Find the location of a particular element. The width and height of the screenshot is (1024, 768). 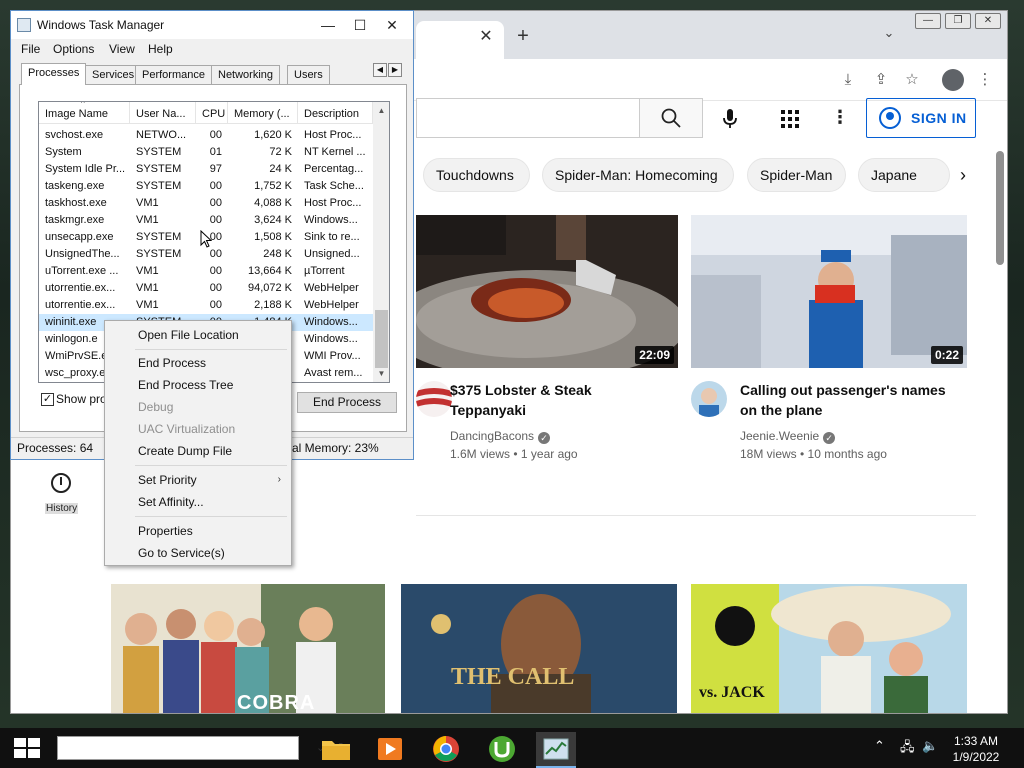

restore-icon: ❐ is located at coordinates (958, 21).